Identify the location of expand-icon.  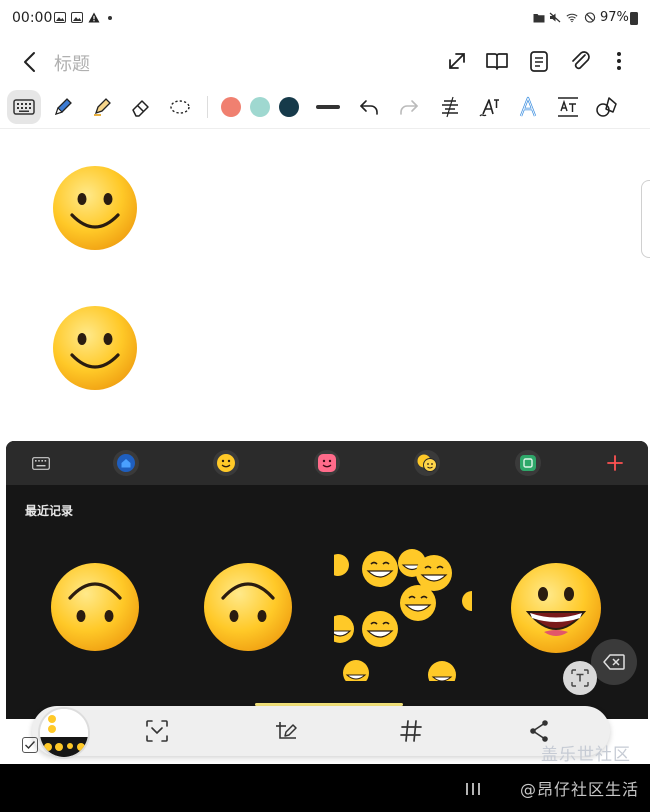
(457, 61).